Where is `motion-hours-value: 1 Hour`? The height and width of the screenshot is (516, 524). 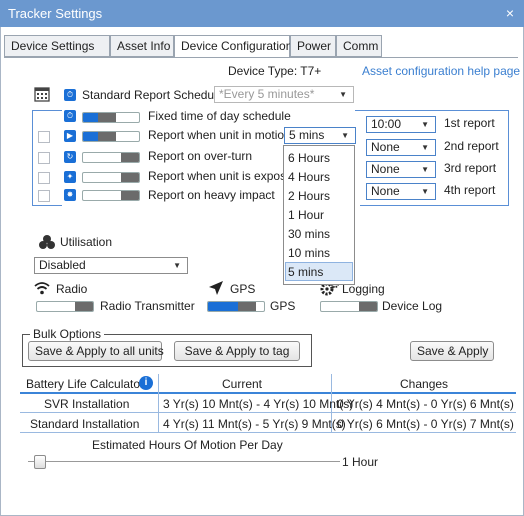
motion-hours-value: 1 Hour is located at coordinates (360, 462).